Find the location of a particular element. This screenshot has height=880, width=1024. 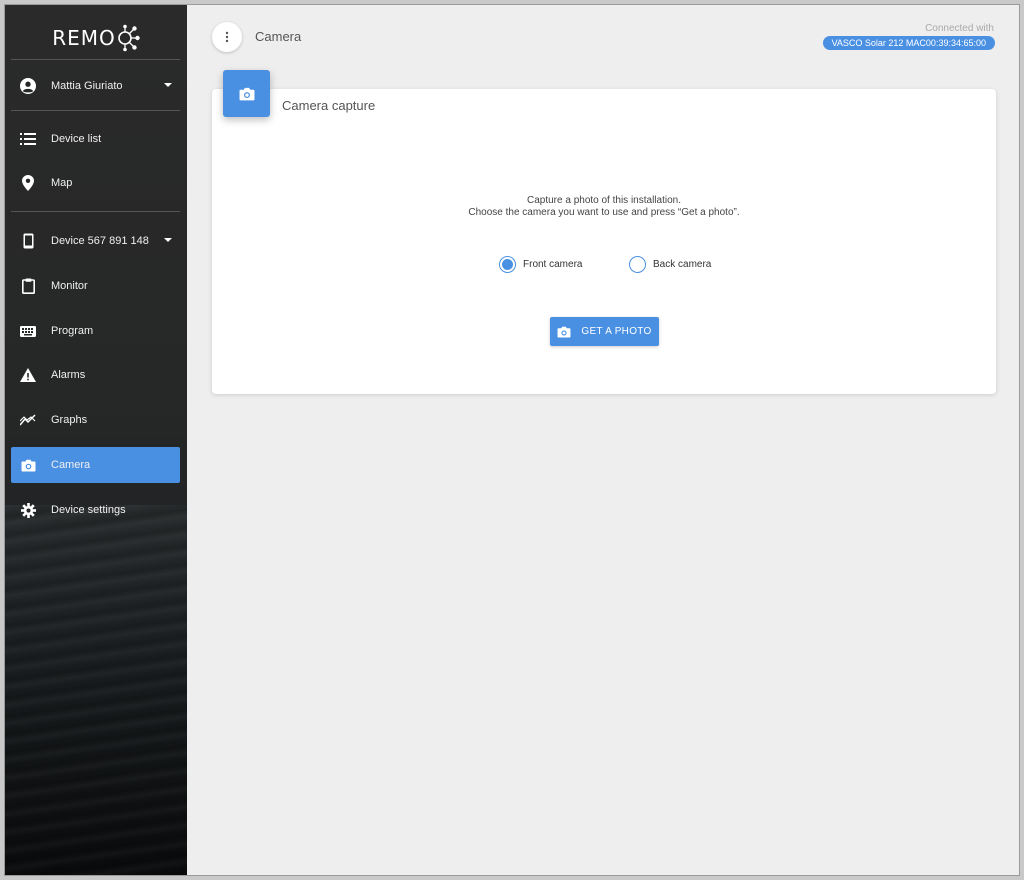

get-photo-button: GET A PHOTO is located at coordinates (604, 331).